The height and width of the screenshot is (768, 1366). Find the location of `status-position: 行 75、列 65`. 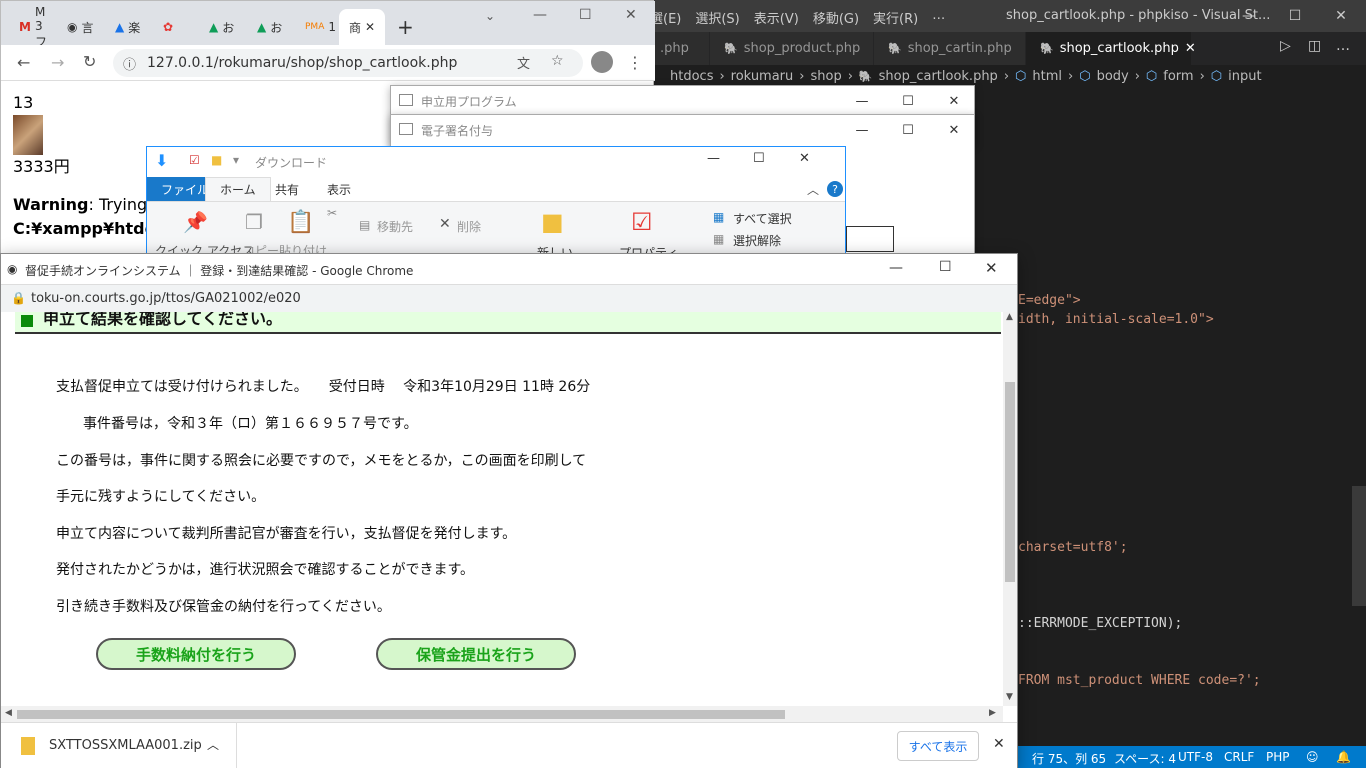

status-position: 行 75、列 65 is located at coordinates (1069, 758).